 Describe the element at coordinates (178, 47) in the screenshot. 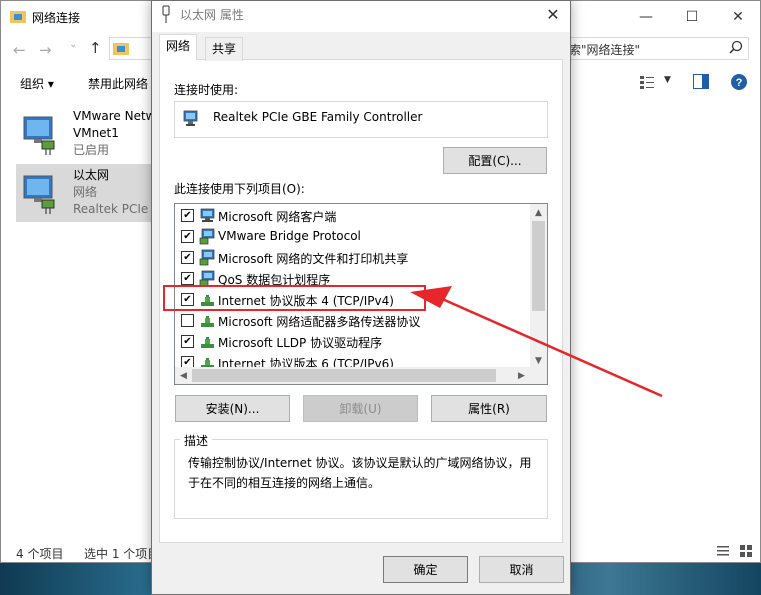

I see `tab-network: 网络` at that location.